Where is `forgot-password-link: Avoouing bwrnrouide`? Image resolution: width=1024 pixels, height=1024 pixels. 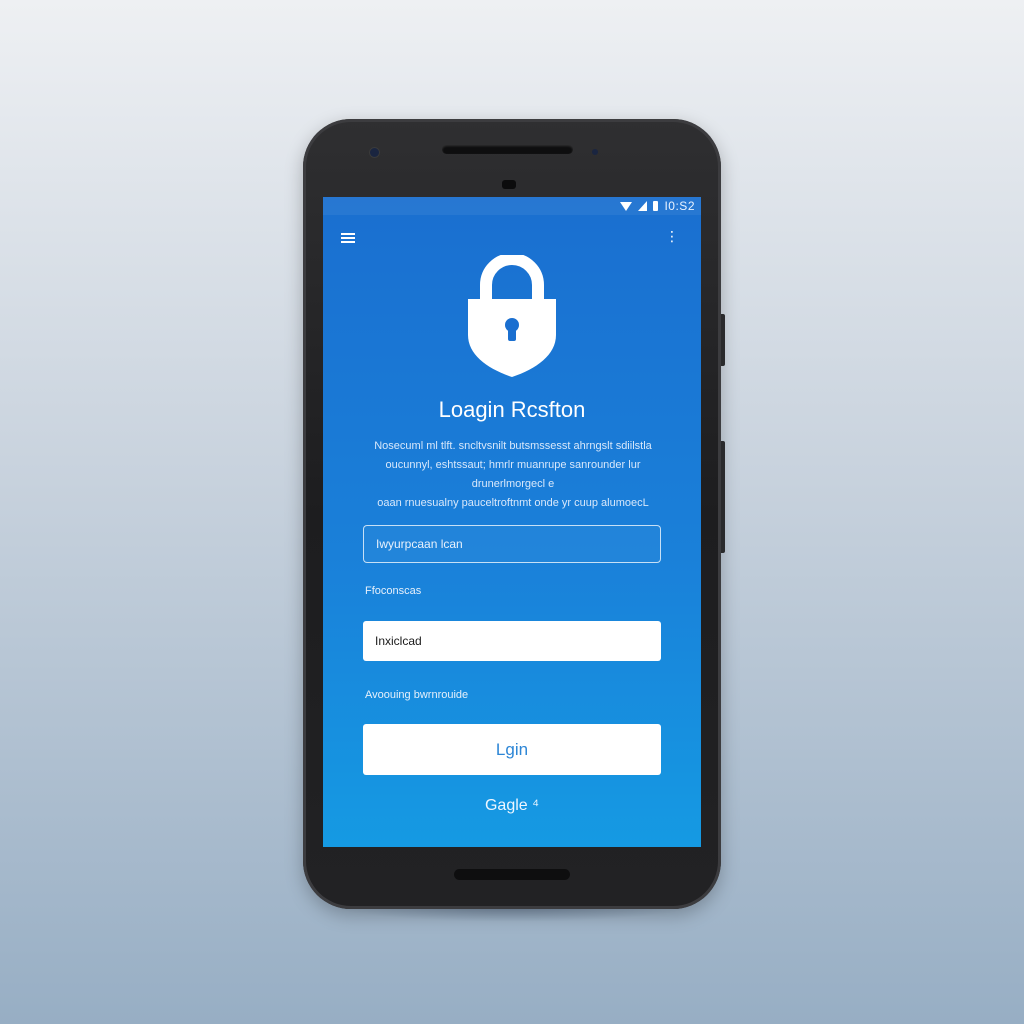
forgot-password-link: Avoouing bwrnrouide is located at coordinates (416, 695).